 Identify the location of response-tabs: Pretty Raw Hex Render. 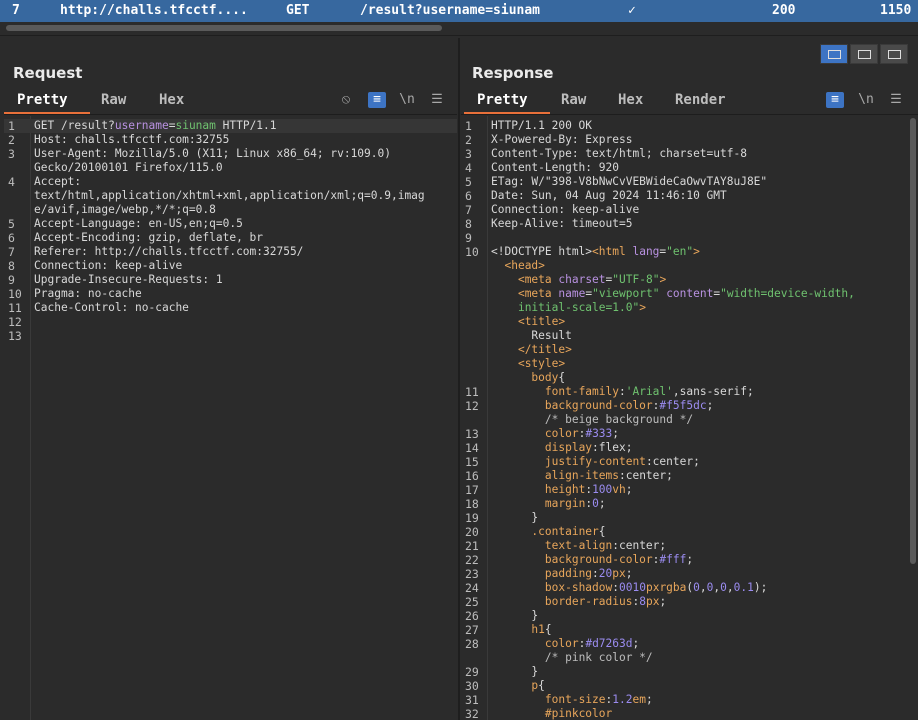
(689, 101).